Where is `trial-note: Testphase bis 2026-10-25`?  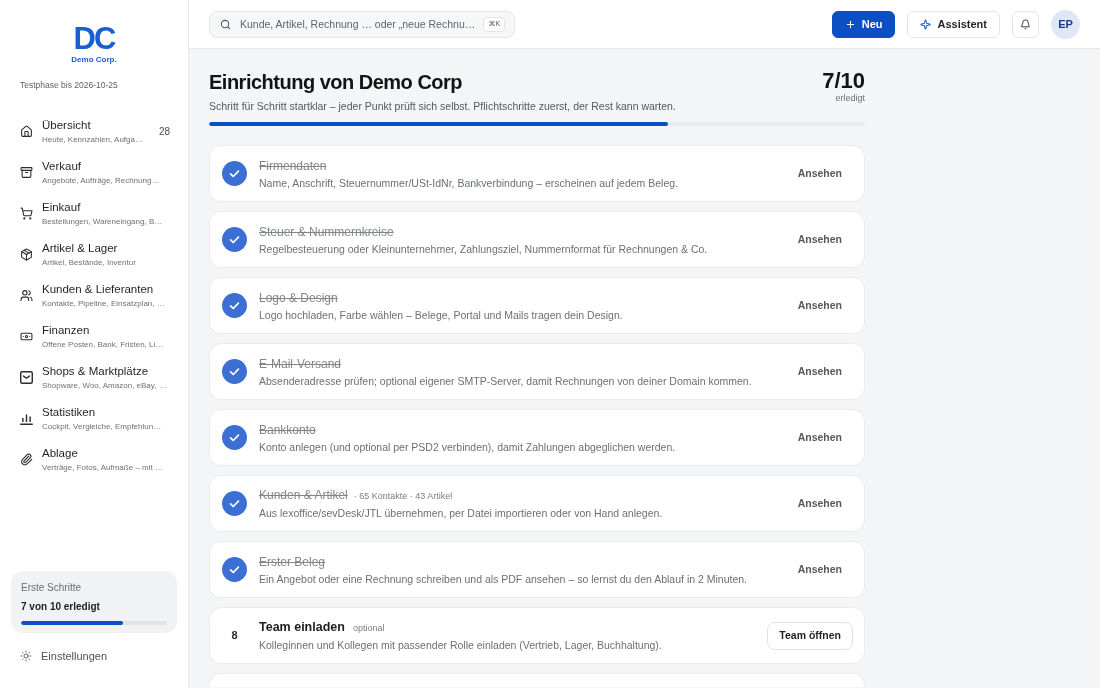 trial-note: Testphase bis 2026-10-25 is located at coordinates (69, 85).